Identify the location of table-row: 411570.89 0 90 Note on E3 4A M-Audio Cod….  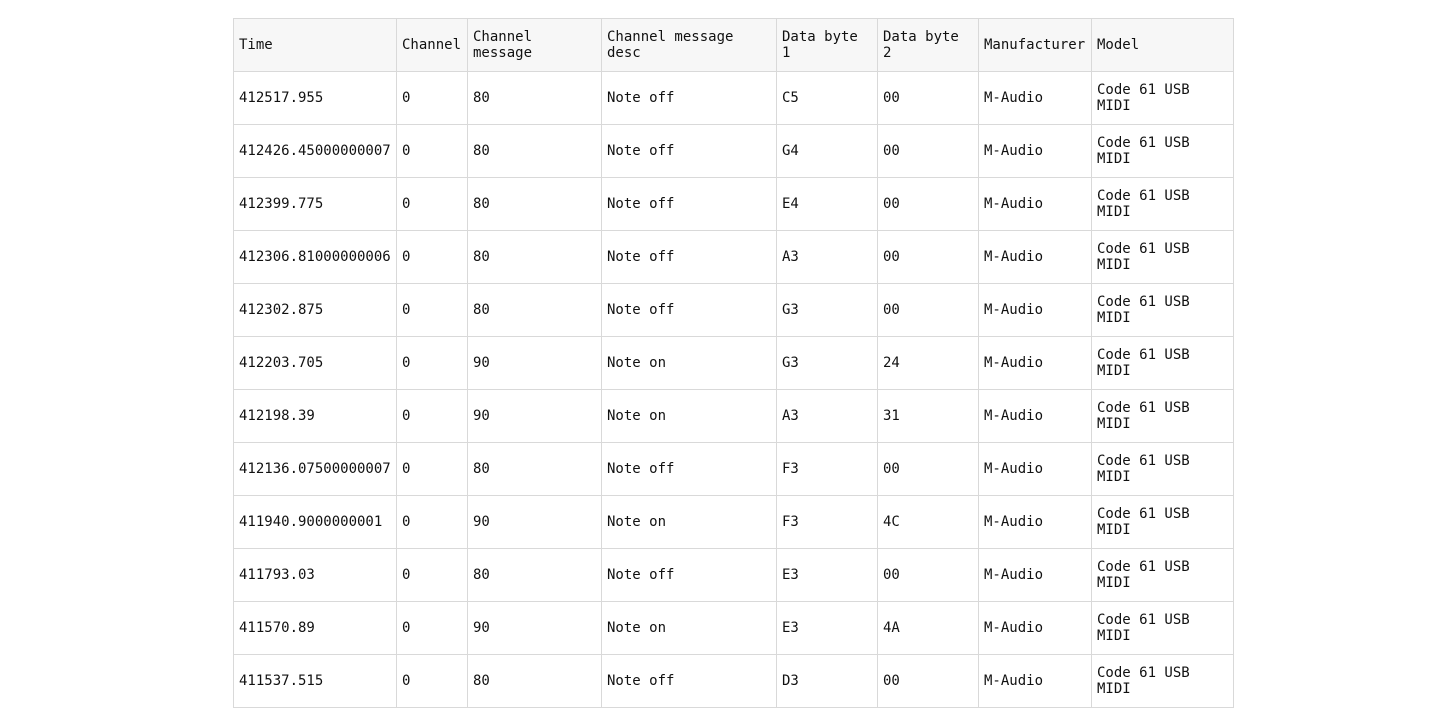
(733, 628).